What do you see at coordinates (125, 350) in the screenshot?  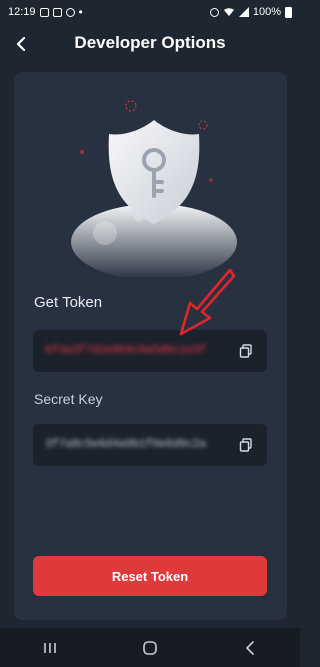 I see `token-value: bf4a3f7d2e8b9c0a5d6c1e3f` at bounding box center [125, 350].